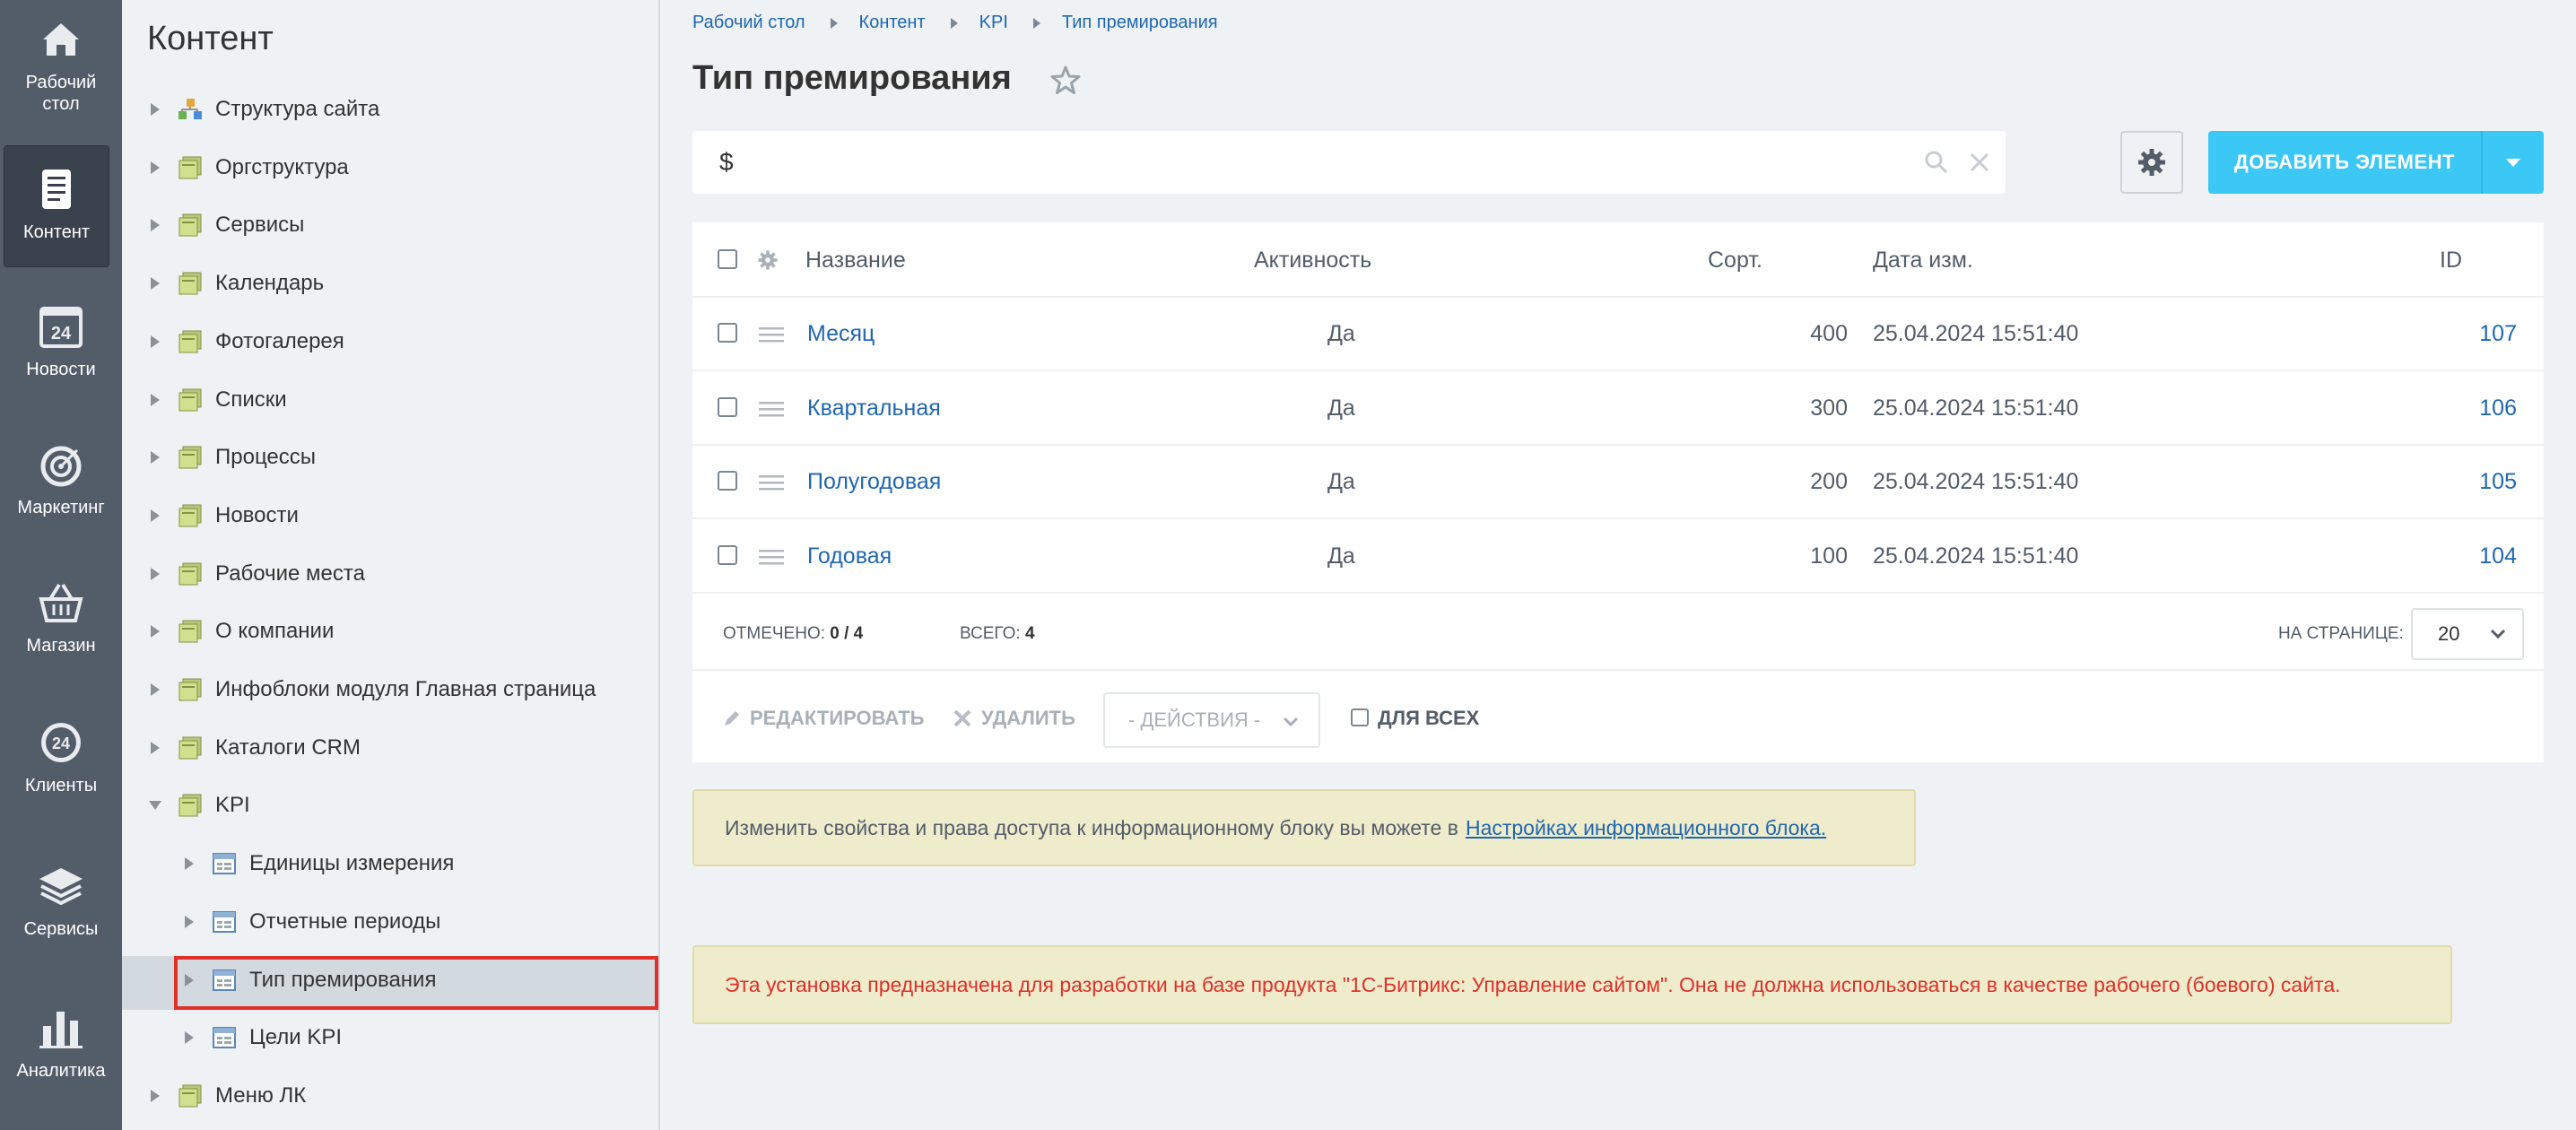 The width and height of the screenshot is (2576, 1130). Describe the element at coordinates (2457, 409) in the screenshot. I see `row-id: 106` at that location.